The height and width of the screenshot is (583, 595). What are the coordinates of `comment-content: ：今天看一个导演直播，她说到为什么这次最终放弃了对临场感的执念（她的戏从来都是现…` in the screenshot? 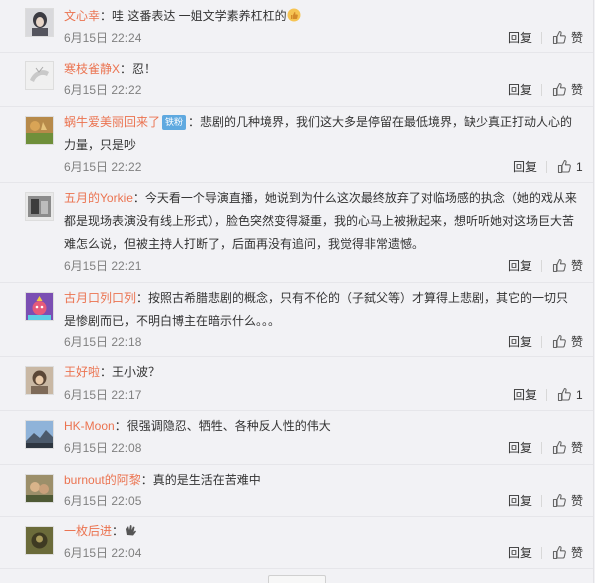 It's located at (320, 221).